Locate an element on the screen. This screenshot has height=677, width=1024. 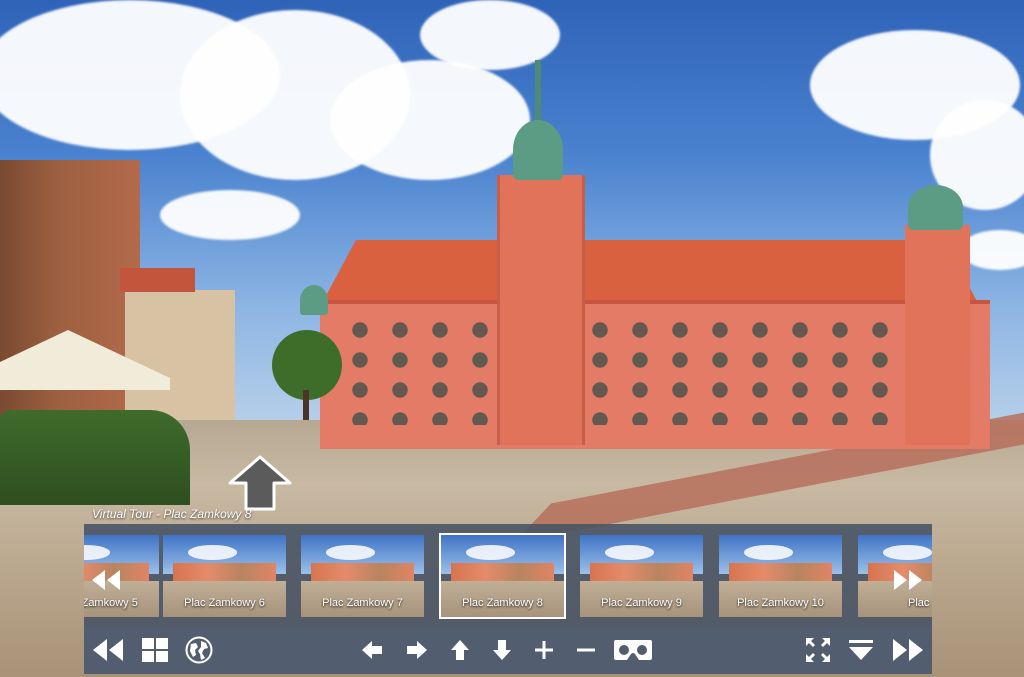
tower-dome is located at coordinates (538, 150).